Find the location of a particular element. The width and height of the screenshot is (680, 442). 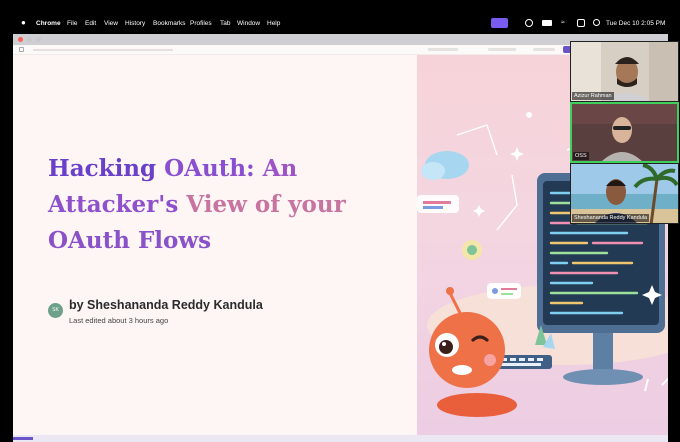

progress-fill is located at coordinates (23, 438).